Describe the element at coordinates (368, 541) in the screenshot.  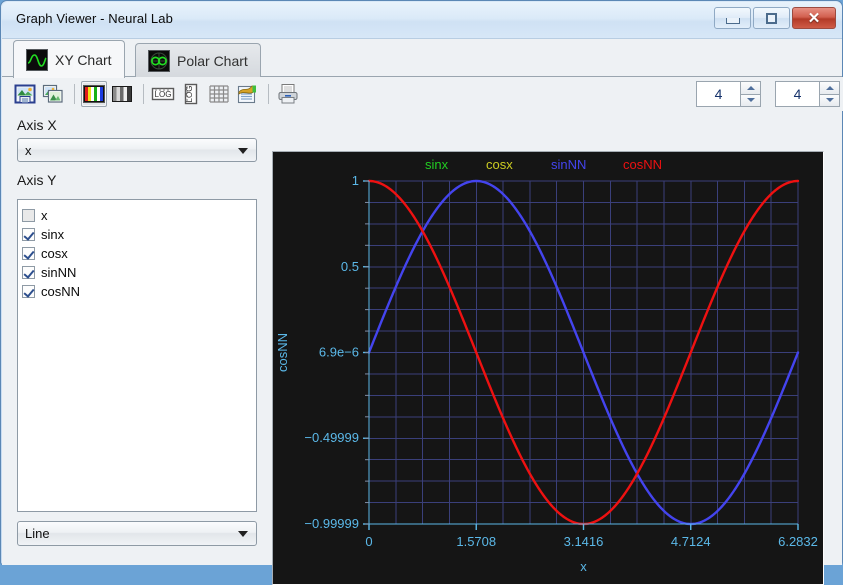
I see `svg-text: 0` at that location.